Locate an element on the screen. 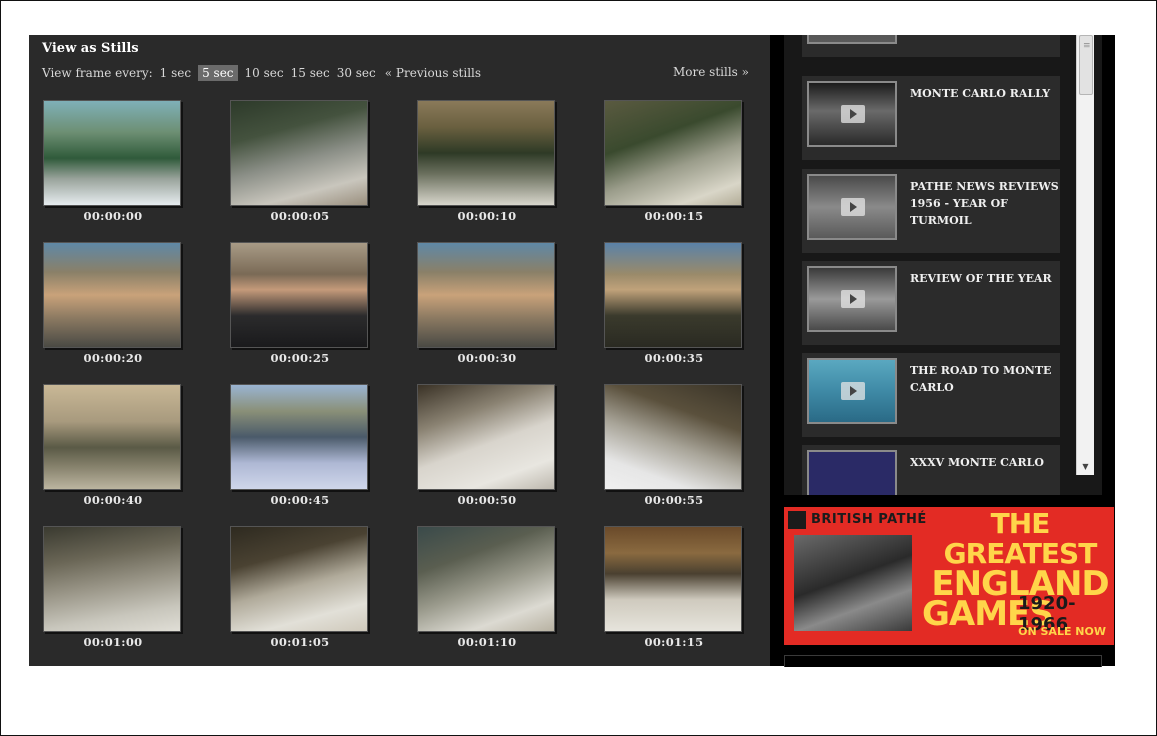 This screenshot has width=1157, height=736. interval-10-sec: 10 sec is located at coordinates (264, 73).